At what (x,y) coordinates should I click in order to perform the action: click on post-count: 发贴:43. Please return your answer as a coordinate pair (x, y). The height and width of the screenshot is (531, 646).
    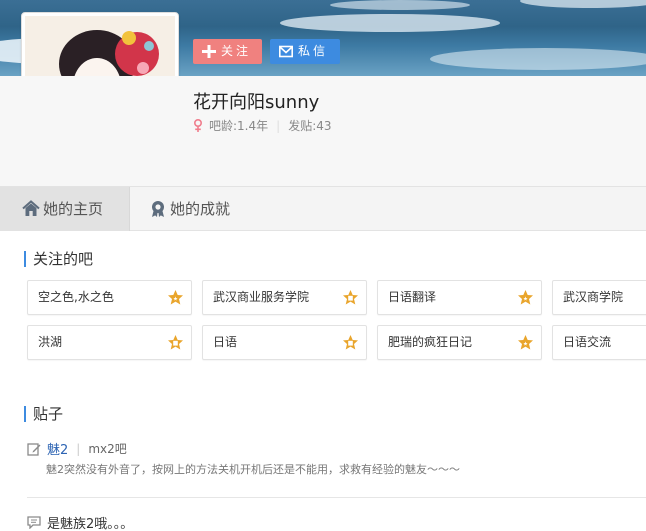
    Looking at the image, I should click on (310, 126).